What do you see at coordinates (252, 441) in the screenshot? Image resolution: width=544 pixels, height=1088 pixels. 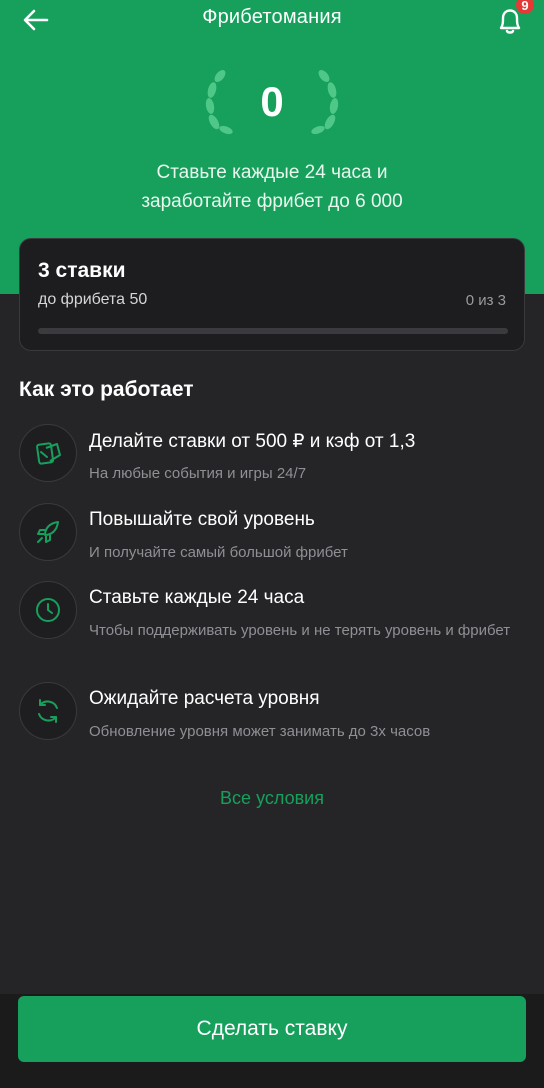 I see `step-title: Делайте ставки от 500 ₽ и кэф от 1,3` at bounding box center [252, 441].